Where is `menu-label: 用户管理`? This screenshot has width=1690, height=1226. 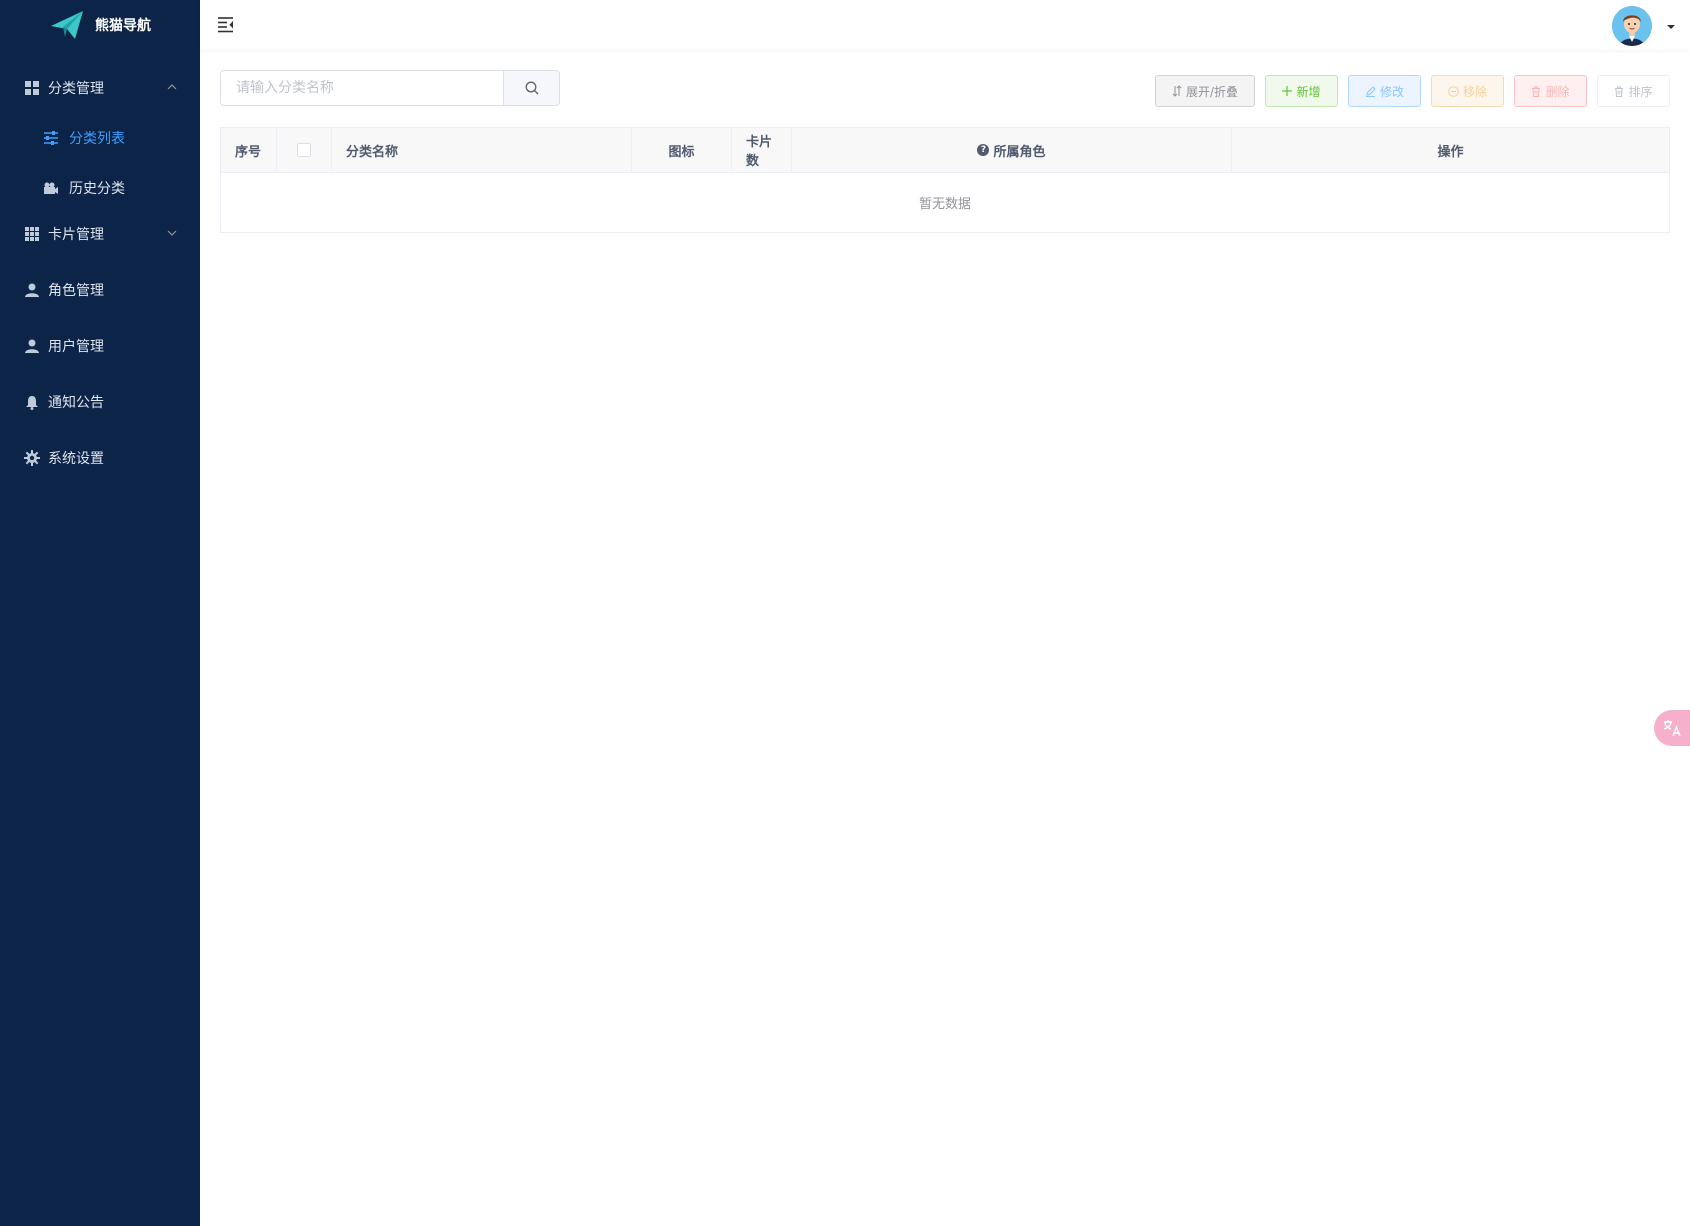 menu-label: 用户管理 is located at coordinates (76, 347).